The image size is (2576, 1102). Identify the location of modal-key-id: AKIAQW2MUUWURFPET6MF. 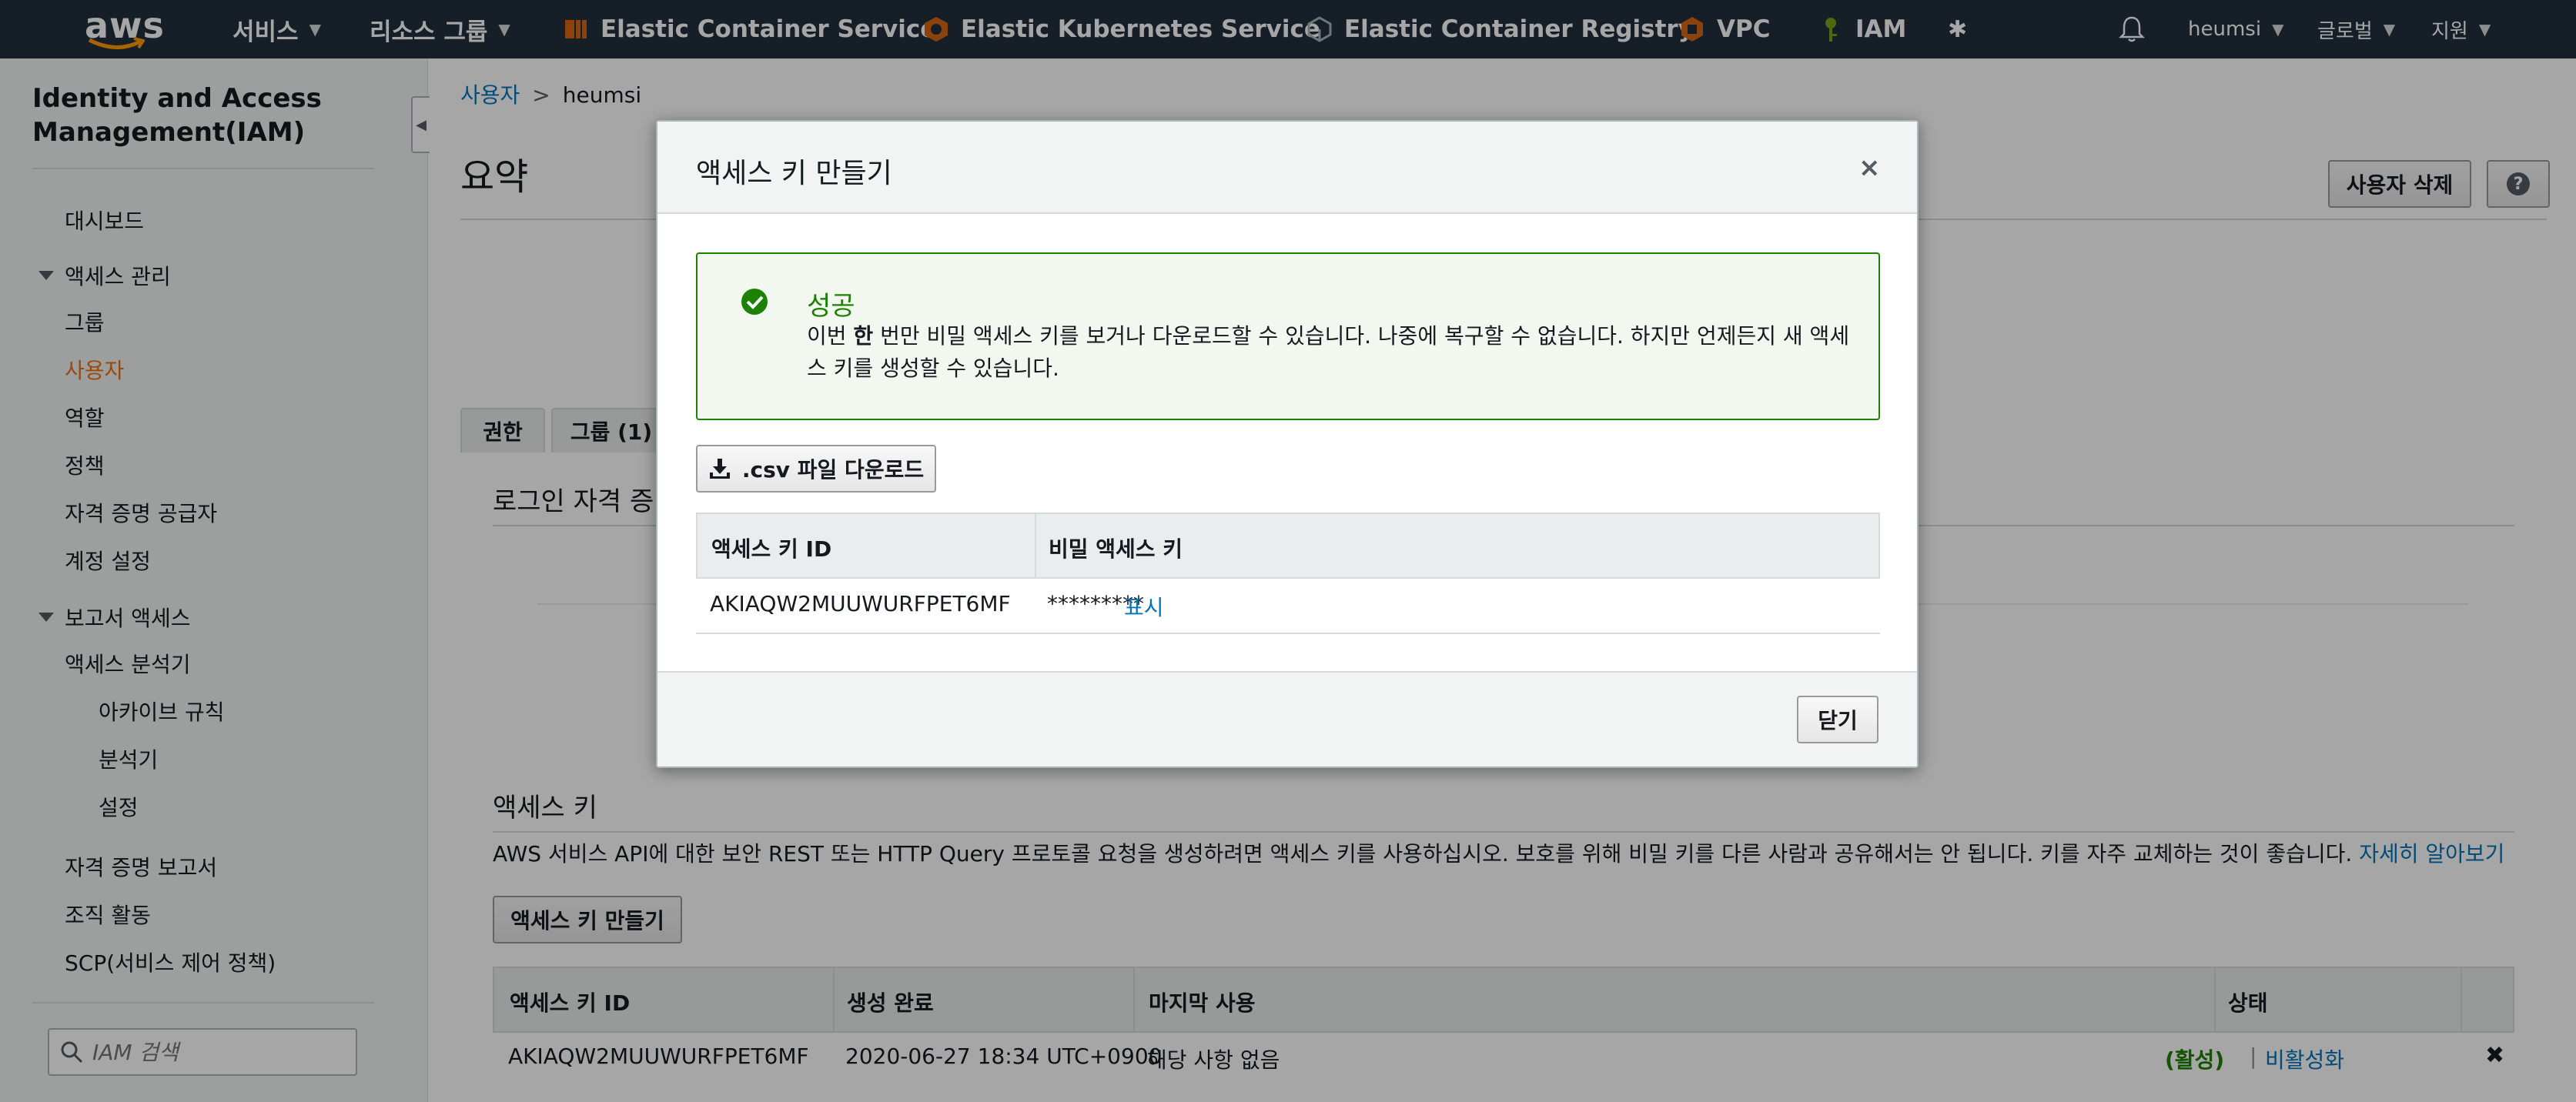
(860, 603).